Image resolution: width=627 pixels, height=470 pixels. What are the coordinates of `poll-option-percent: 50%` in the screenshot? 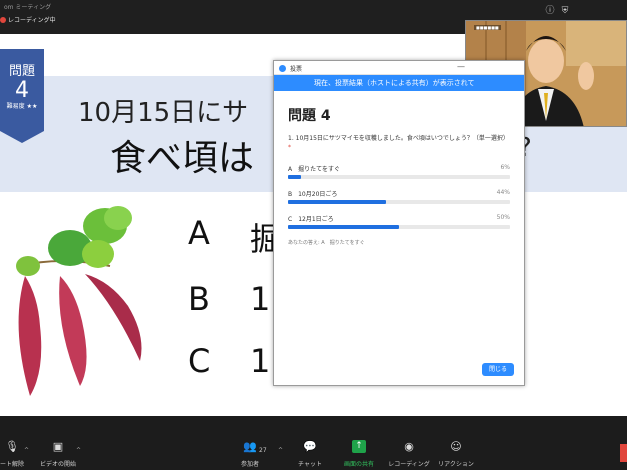 It's located at (503, 217).